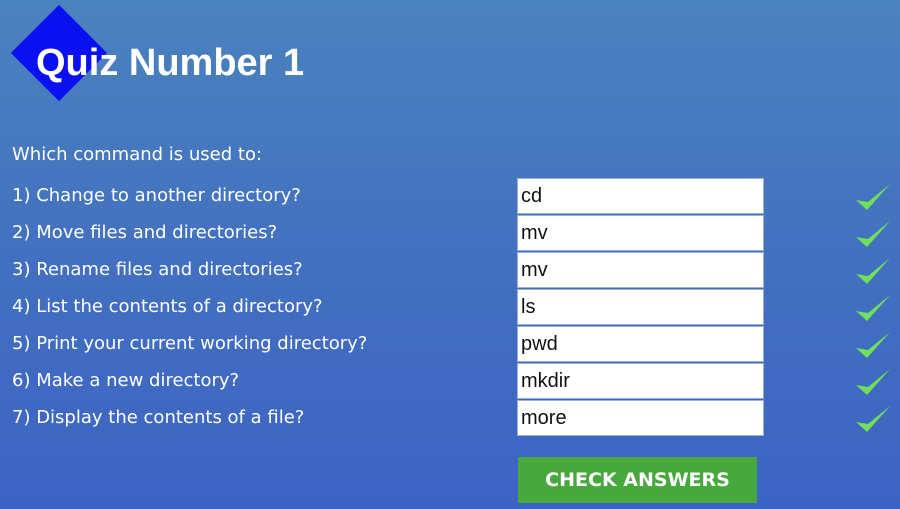  What do you see at coordinates (156, 195) in the screenshot?
I see `question-label-1: 1) Change to another directory?` at bounding box center [156, 195].